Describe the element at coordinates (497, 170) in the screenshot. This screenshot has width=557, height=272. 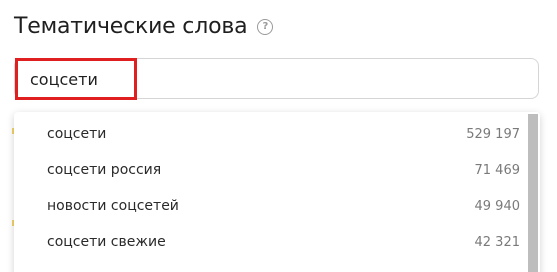
I see `suggestion-count: 71 469` at that location.